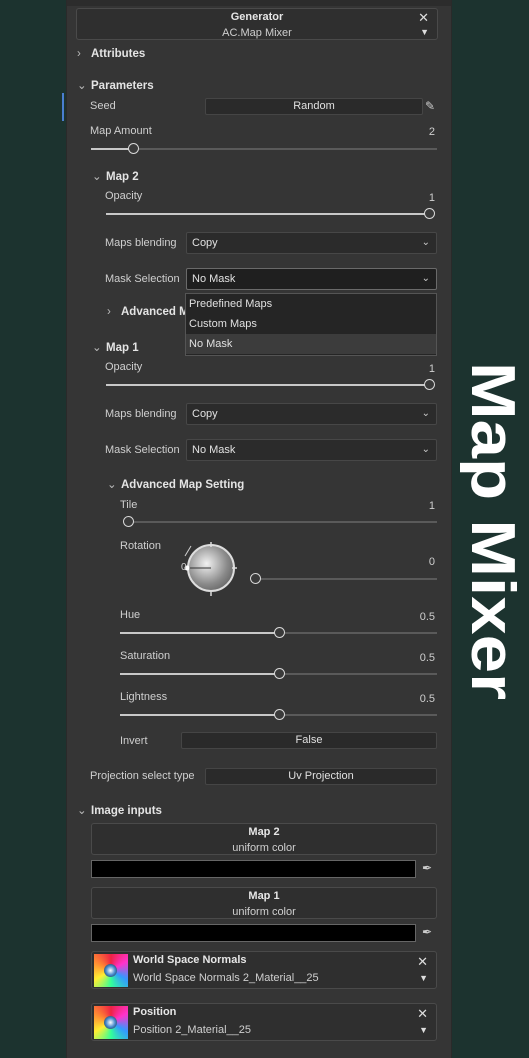 Image resolution: width=529 pixels, height=1058 pixels. What do you see at coordinates (122, 177) in the screenshot?
I see `section-map2-label: Map 2` at bounding box center [122, 177].